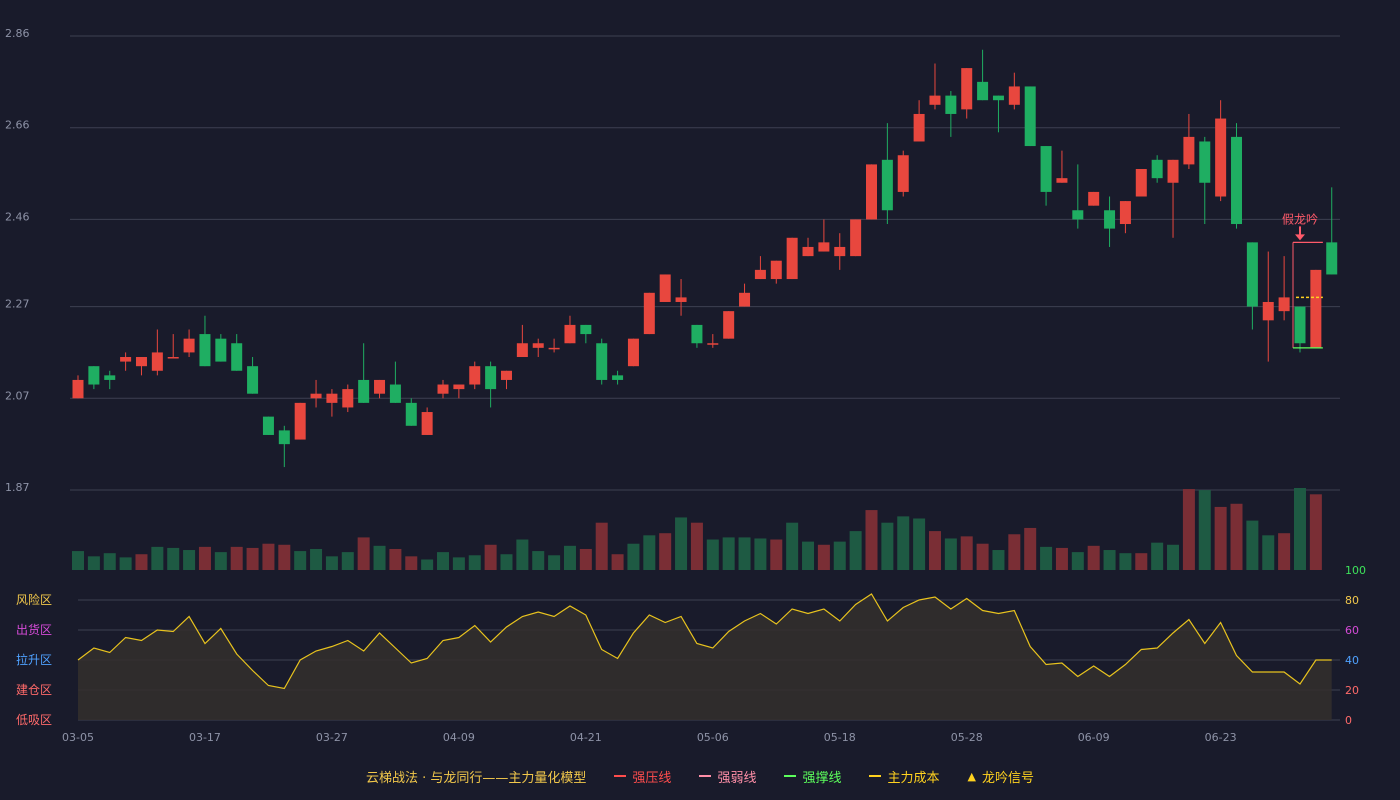  What do you see at coordinates (34, 629) in the screenshot?
I see `zone-label: 出货区` at bounding box center [34, 629].